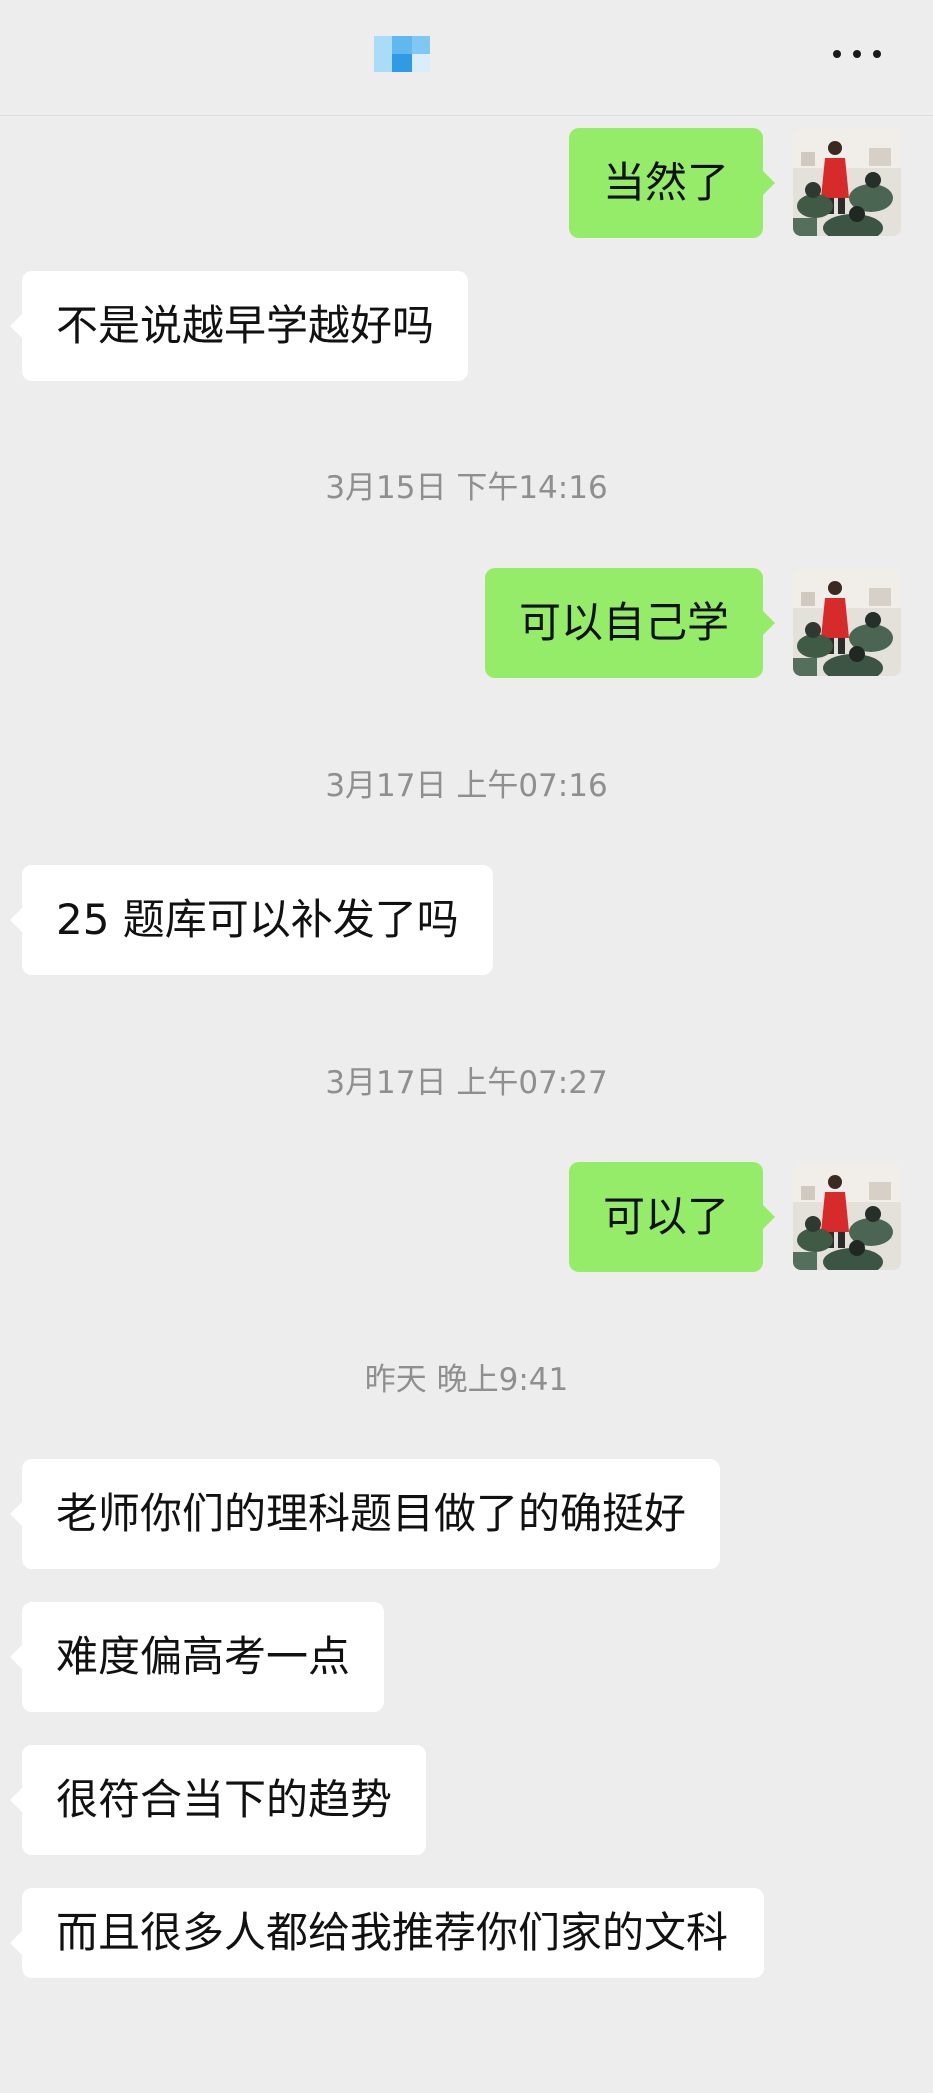 This screenshot has width=933, height=2093. What do you see at coordinates (365, 1514) in the screenshot?
I see `message-bubble-incoming: 老师你们的理科题目做了的确挺好` at bounding box center [365, 1514].